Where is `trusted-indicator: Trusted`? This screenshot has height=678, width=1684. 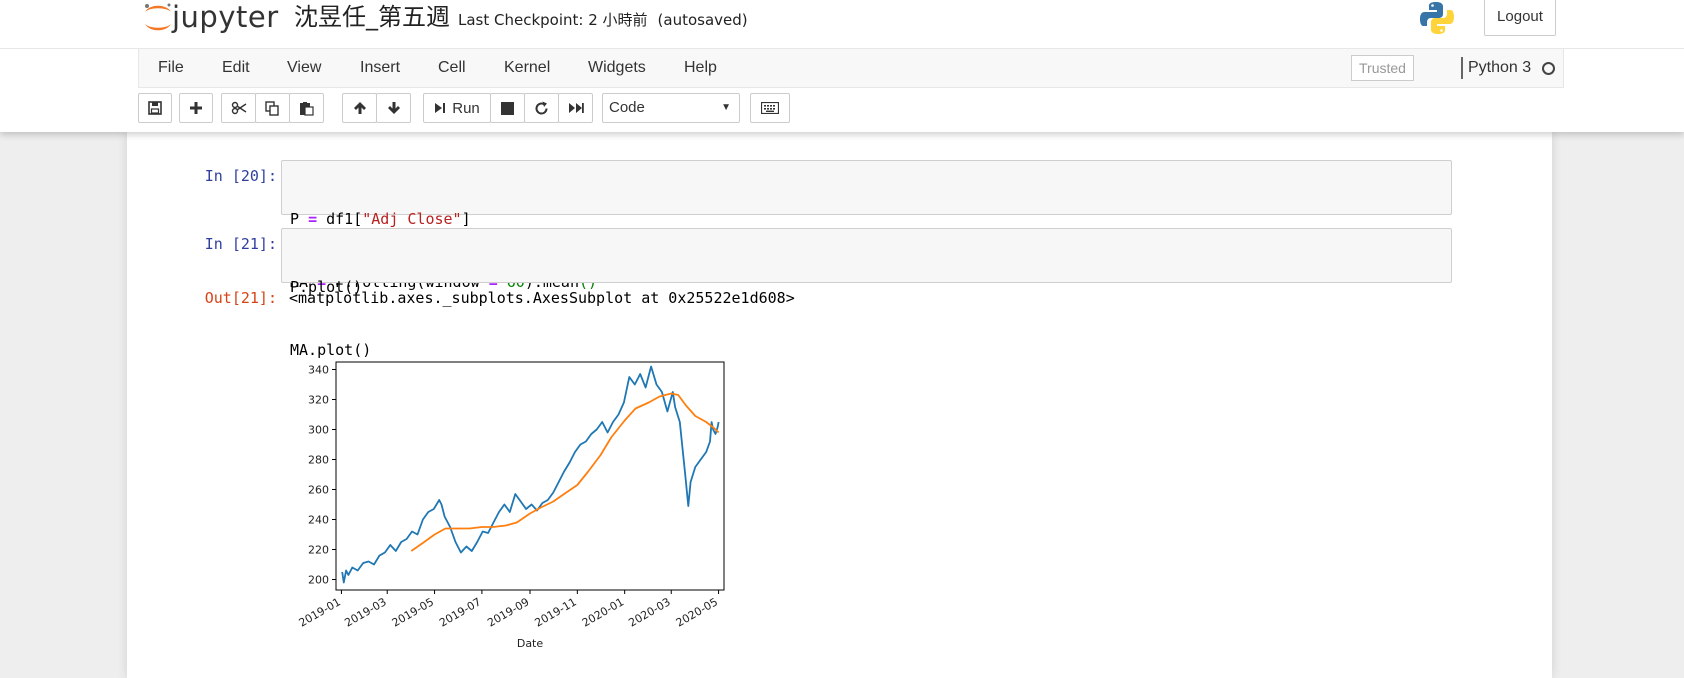
trusted-indicator: Trusted is located at coordinates (1382, 68).